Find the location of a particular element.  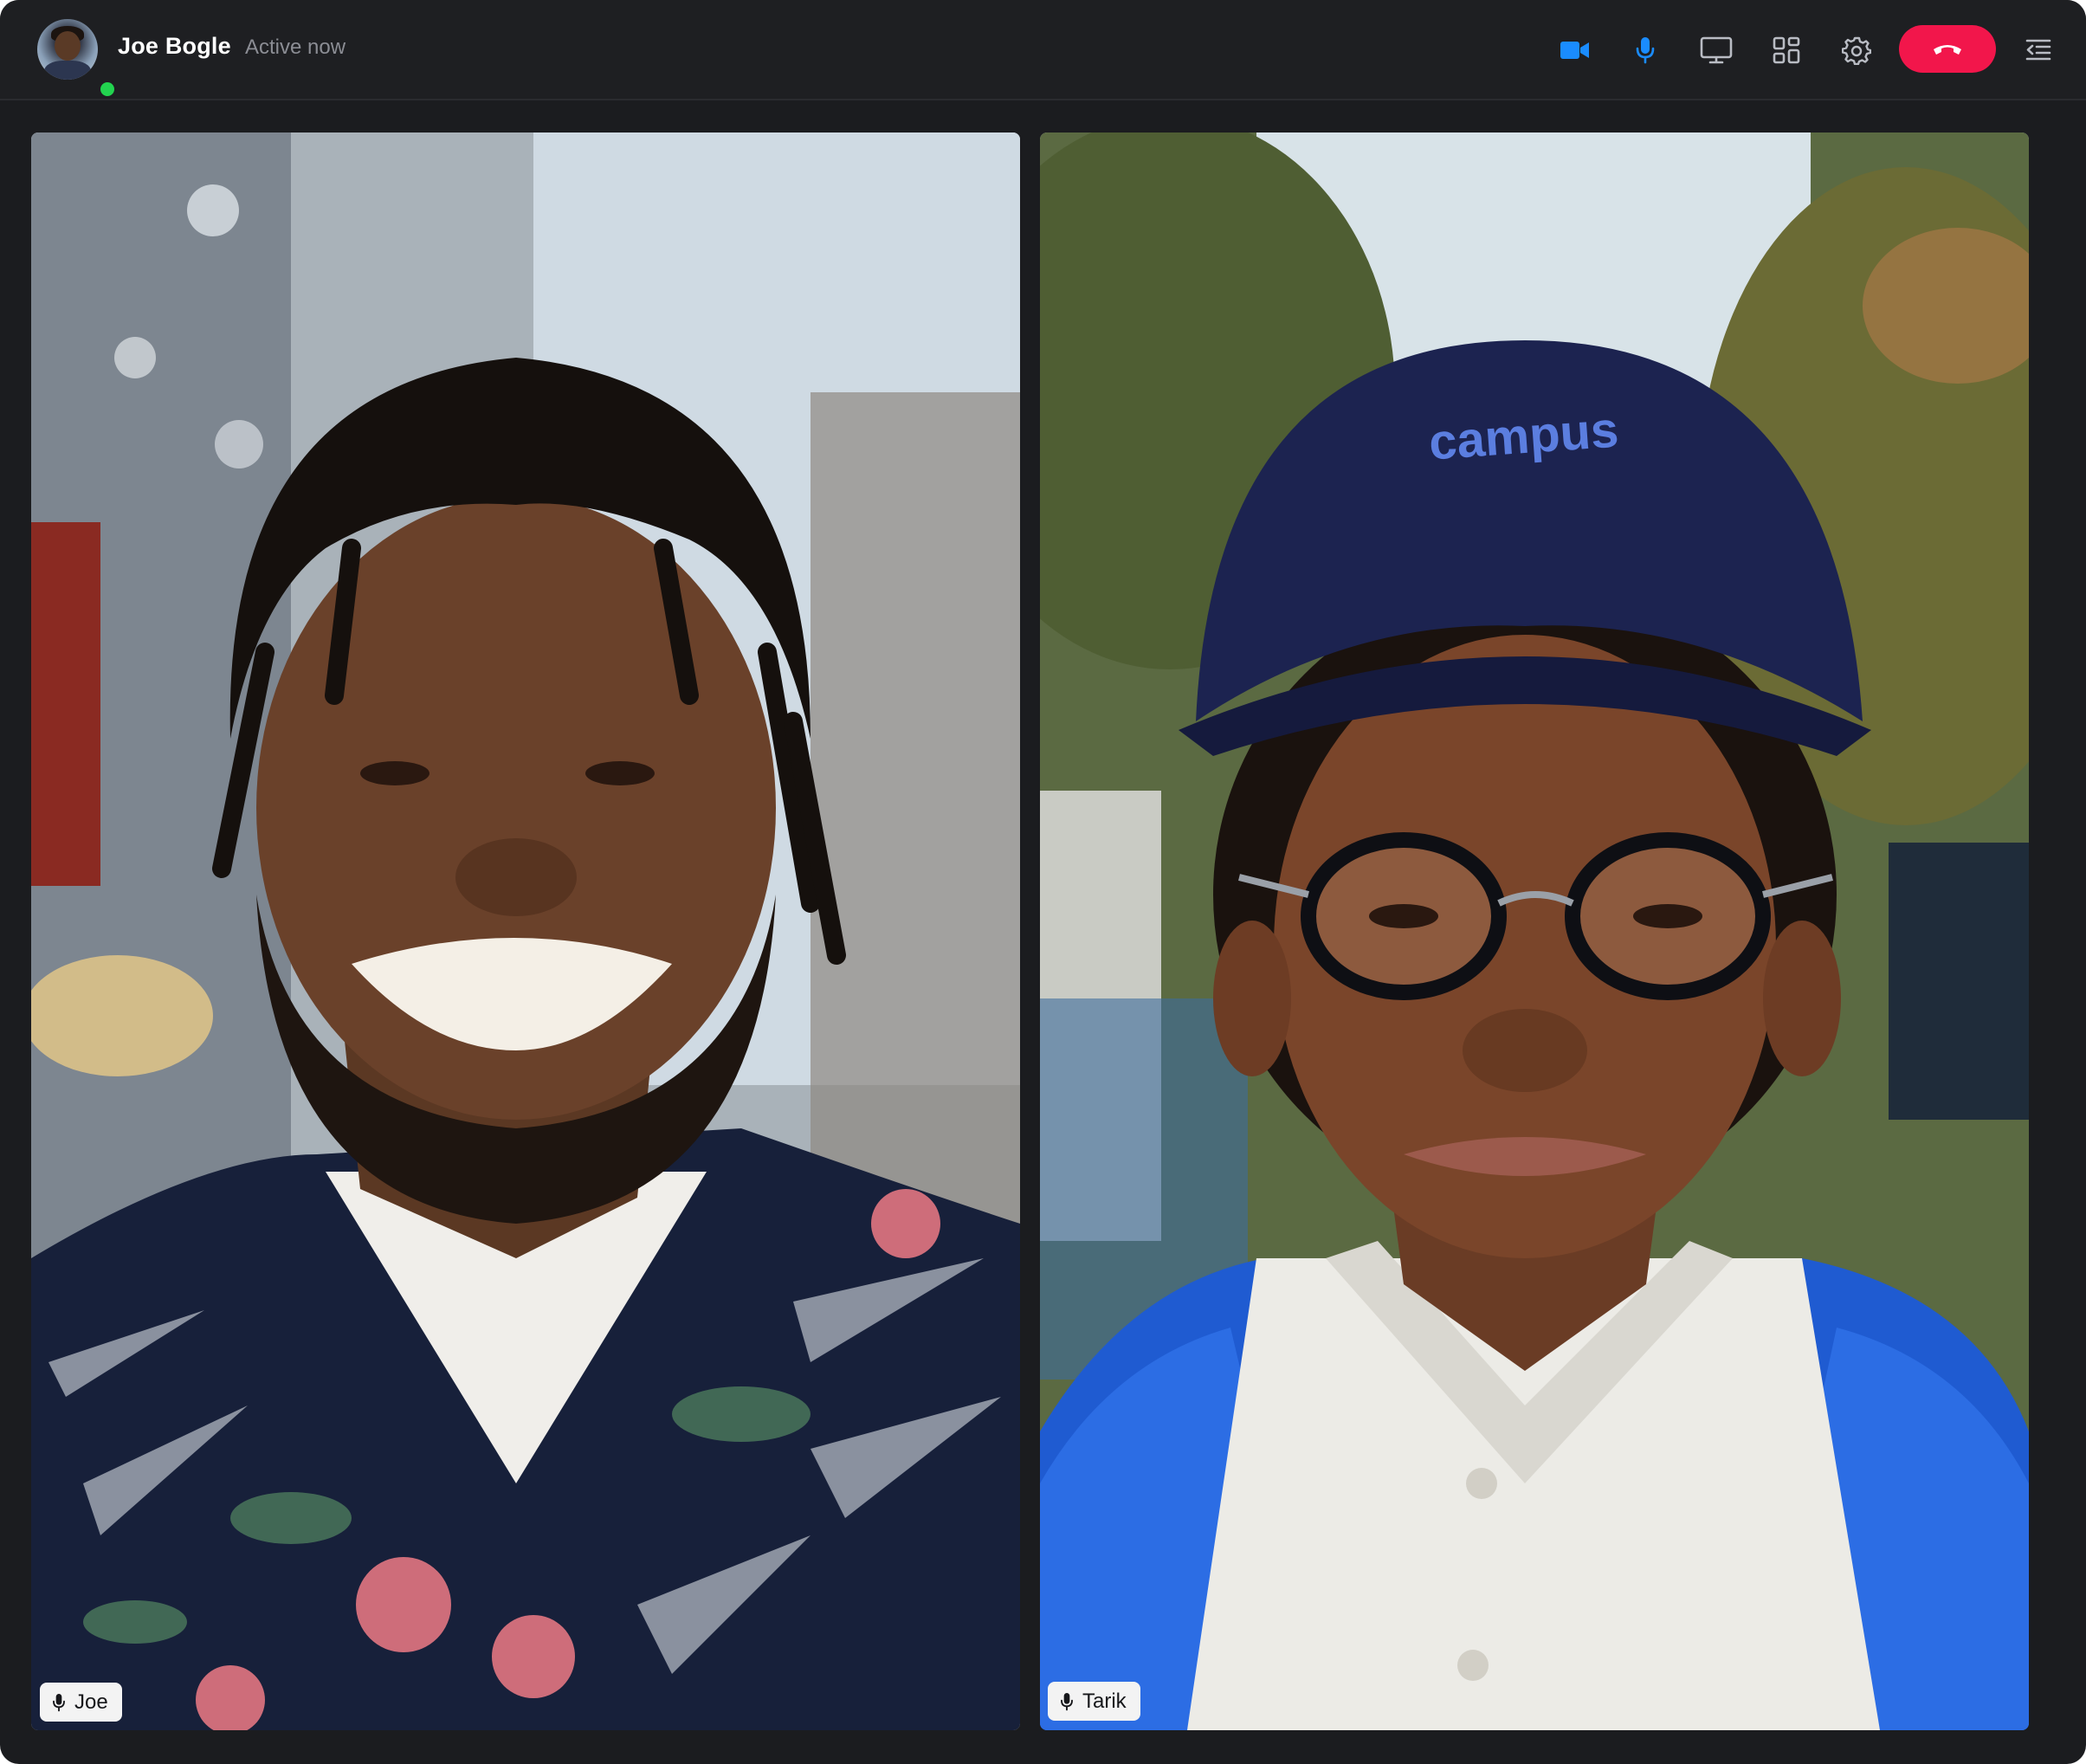

participant-label-joe: Joe is located at coordinates (81, 1702).